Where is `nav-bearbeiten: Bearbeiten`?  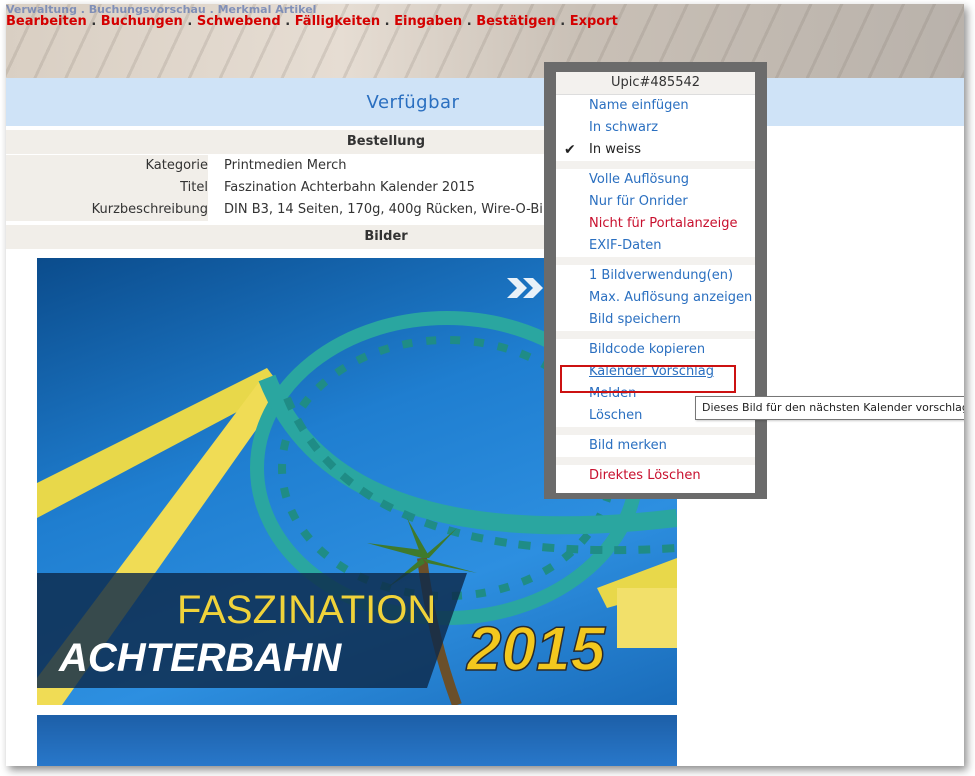
nav-bearbeiten: Bearbeiten is located at coordinates (46, 21).